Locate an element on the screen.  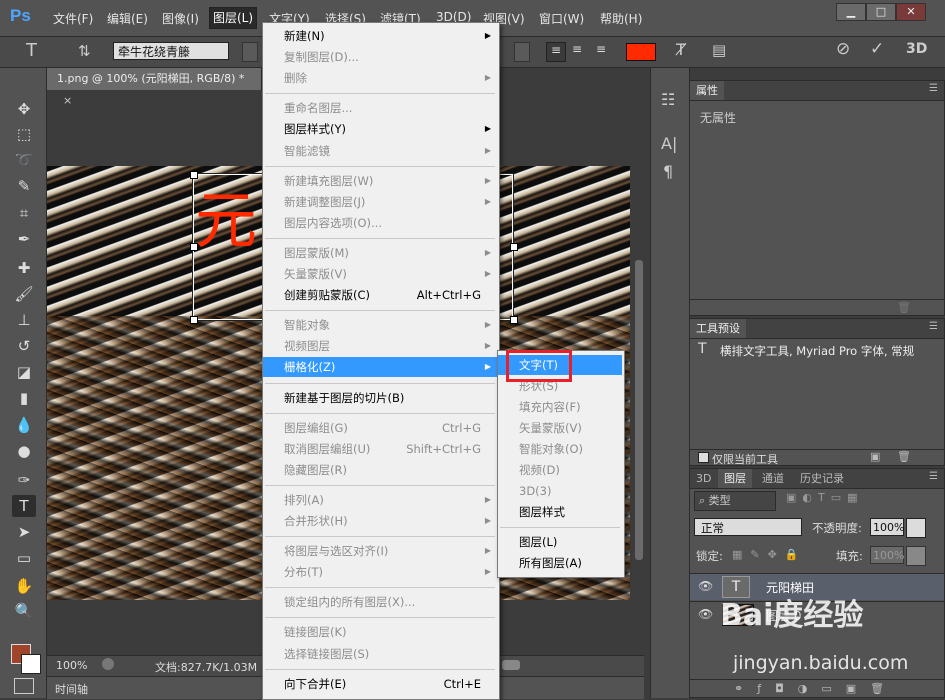
current-tool-checkbox is located at coordinates (703, 457).